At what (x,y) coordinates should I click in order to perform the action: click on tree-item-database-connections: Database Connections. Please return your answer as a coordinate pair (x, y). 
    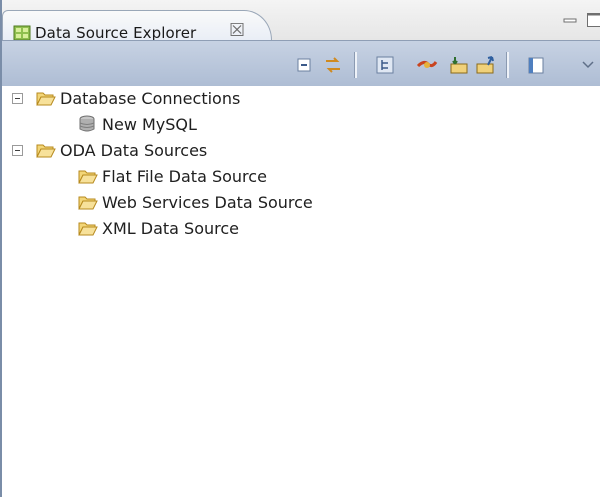
    Looking at the image, I should click on (202, 99).